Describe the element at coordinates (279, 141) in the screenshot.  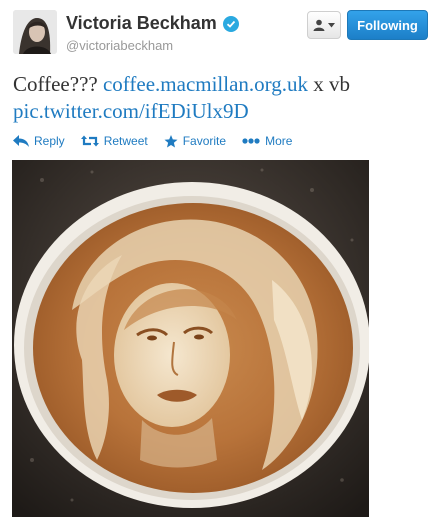
I see `more-label: More` at that location.